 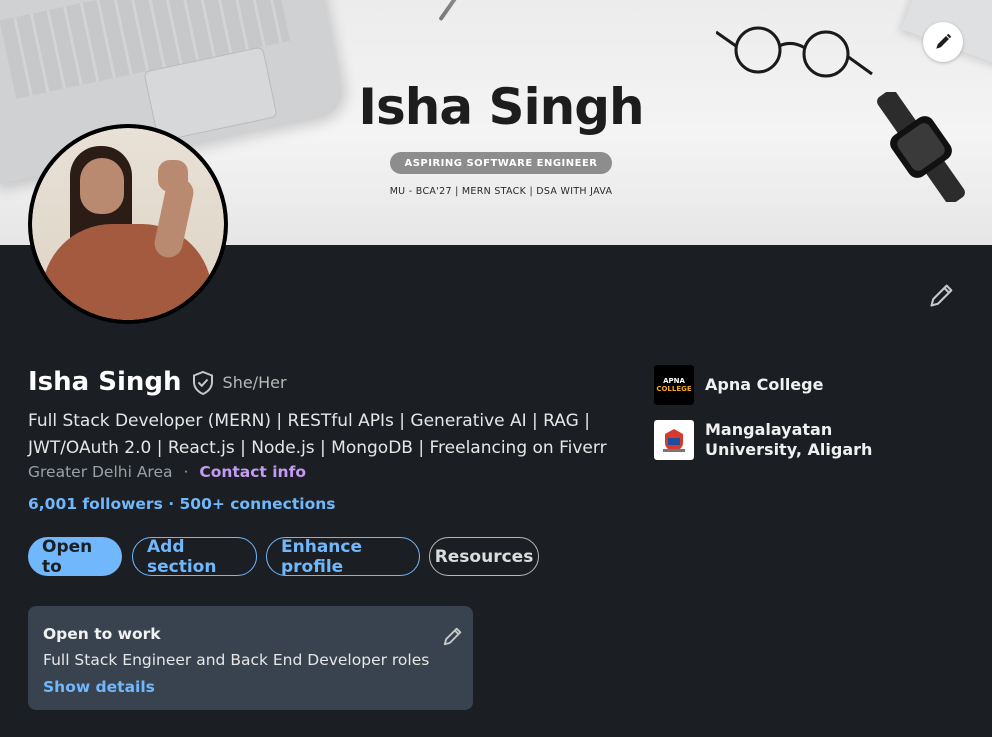 I want to click on org-name: Mangalayatan University, Aligarh, so click(x=789, y=439).